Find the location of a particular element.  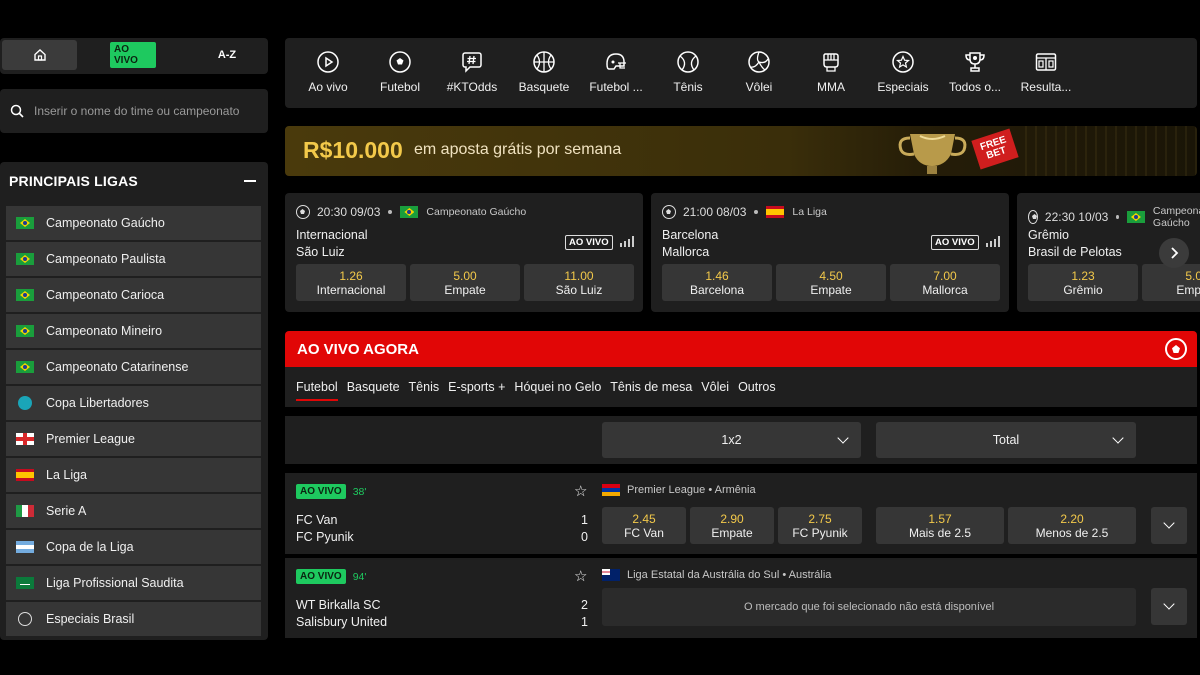

live-tab-futebol: Futebol is located at coordinates (317, 387).